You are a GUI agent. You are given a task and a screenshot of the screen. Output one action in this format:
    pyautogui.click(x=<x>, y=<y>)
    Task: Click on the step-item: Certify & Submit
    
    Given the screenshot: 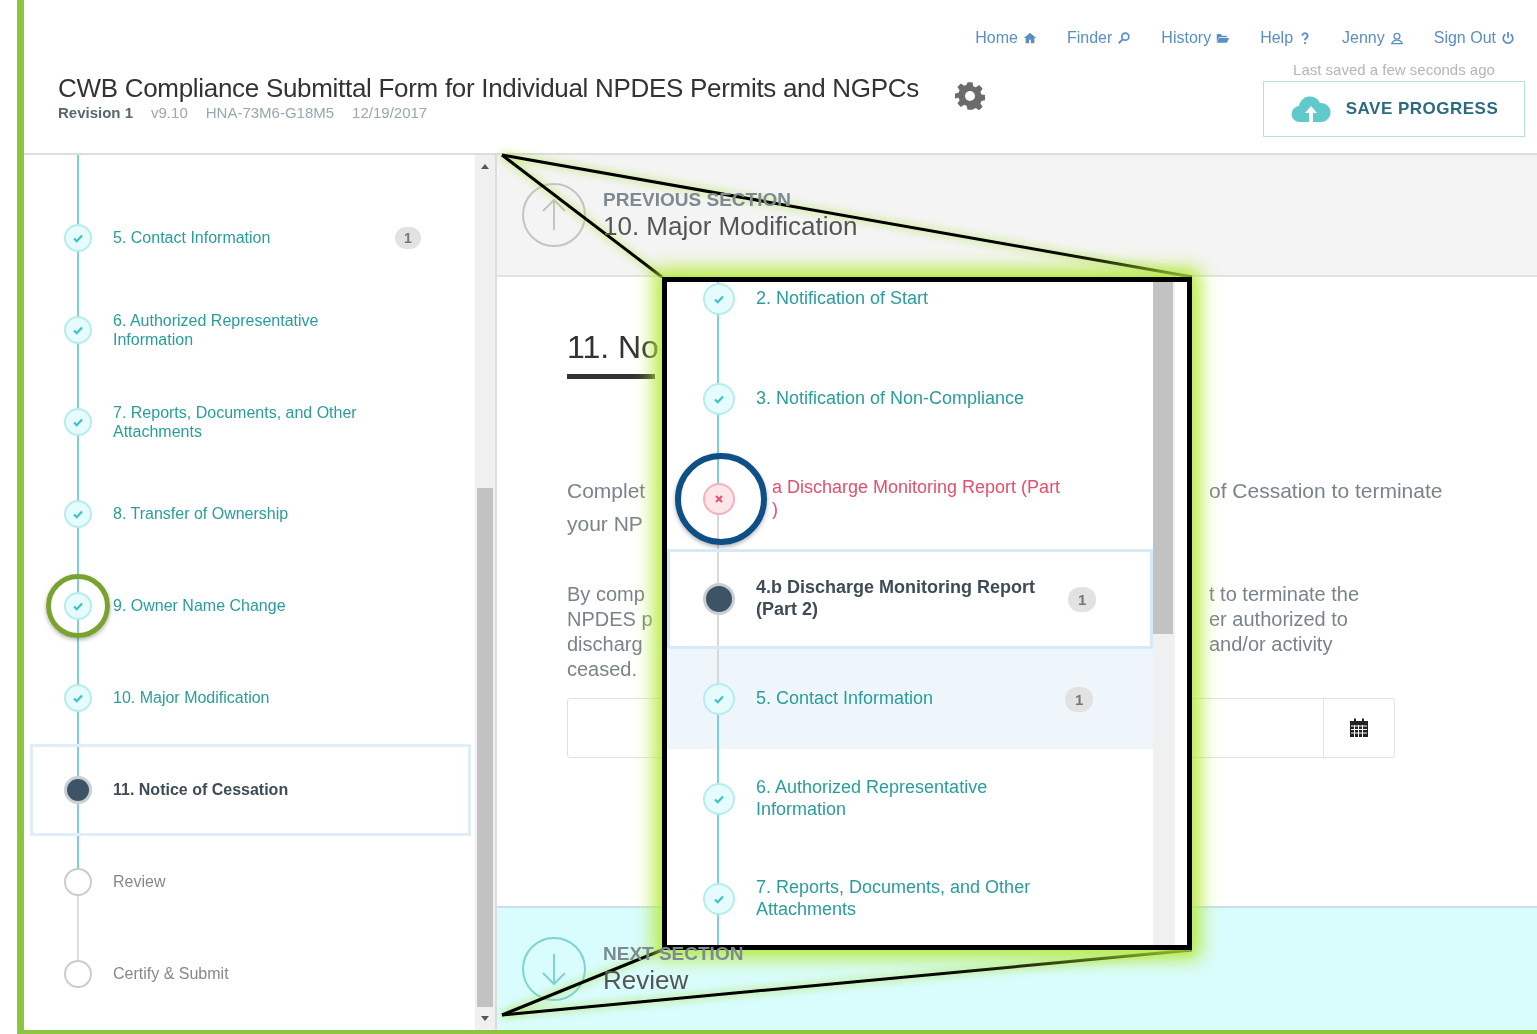 What is the action you would take?
    pyautogui.click(x=249, y=974)
    